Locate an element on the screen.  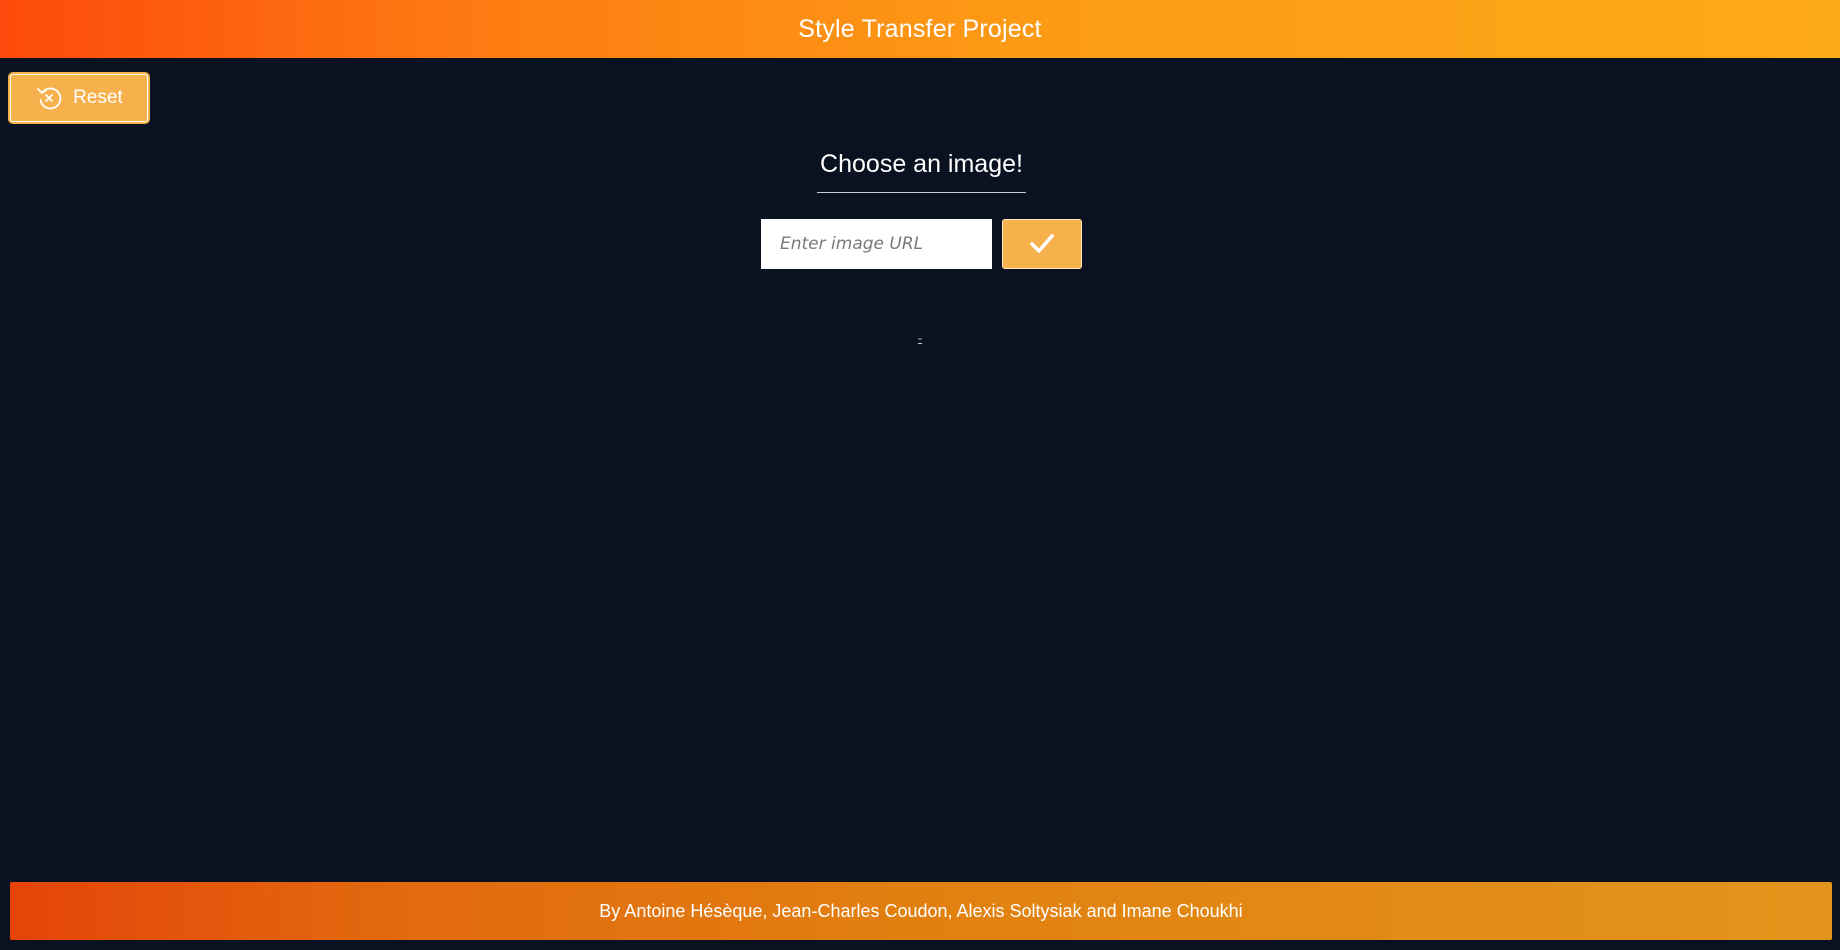
reset-button: Reset is located at coordinates (79, 98).